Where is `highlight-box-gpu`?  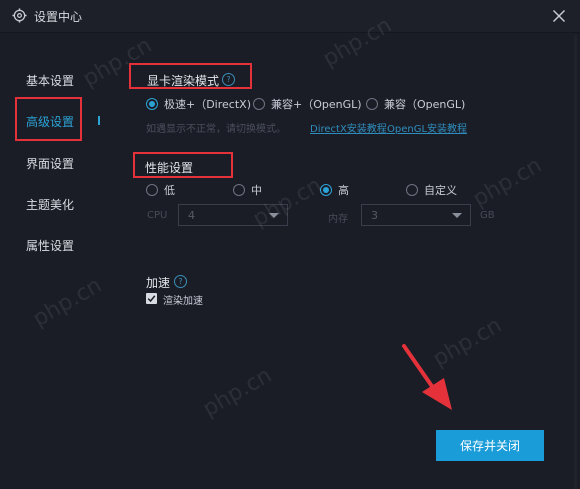
highlight-box-gpu is located at coordinates (190, 76).